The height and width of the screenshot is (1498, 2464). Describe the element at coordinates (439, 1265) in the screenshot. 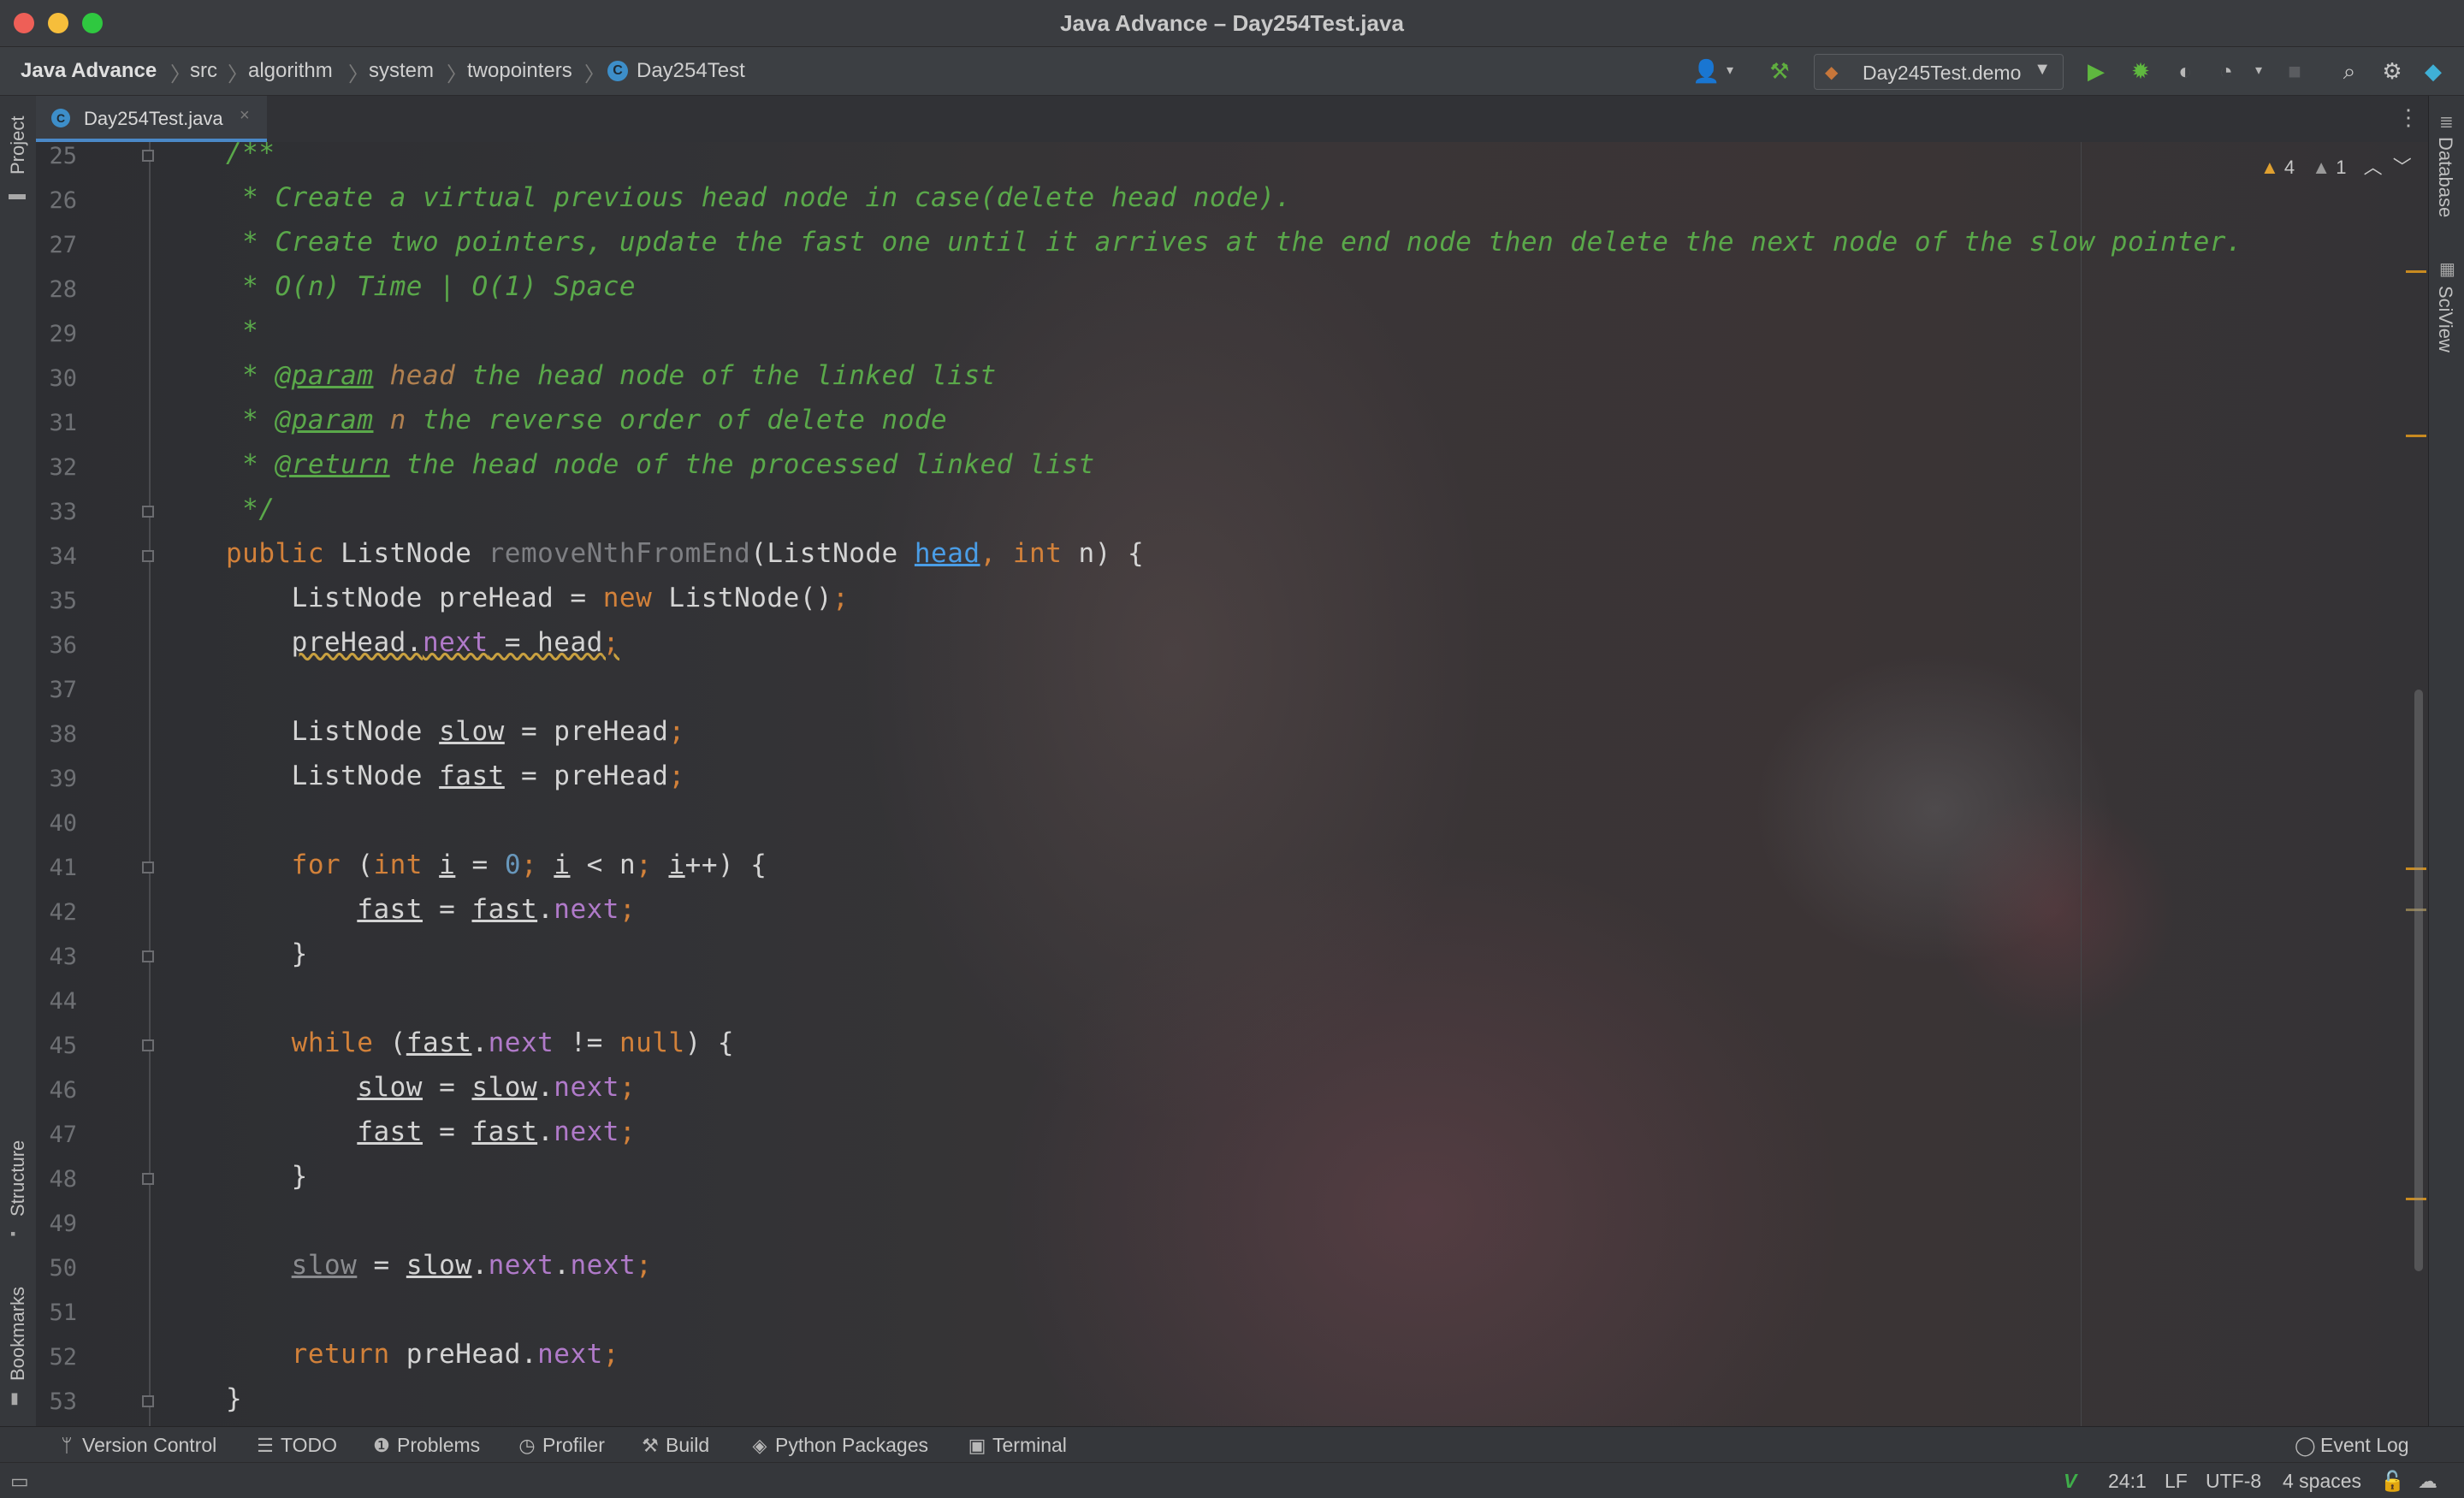

I see `code-line: slow = slow.next.next;` at that location.